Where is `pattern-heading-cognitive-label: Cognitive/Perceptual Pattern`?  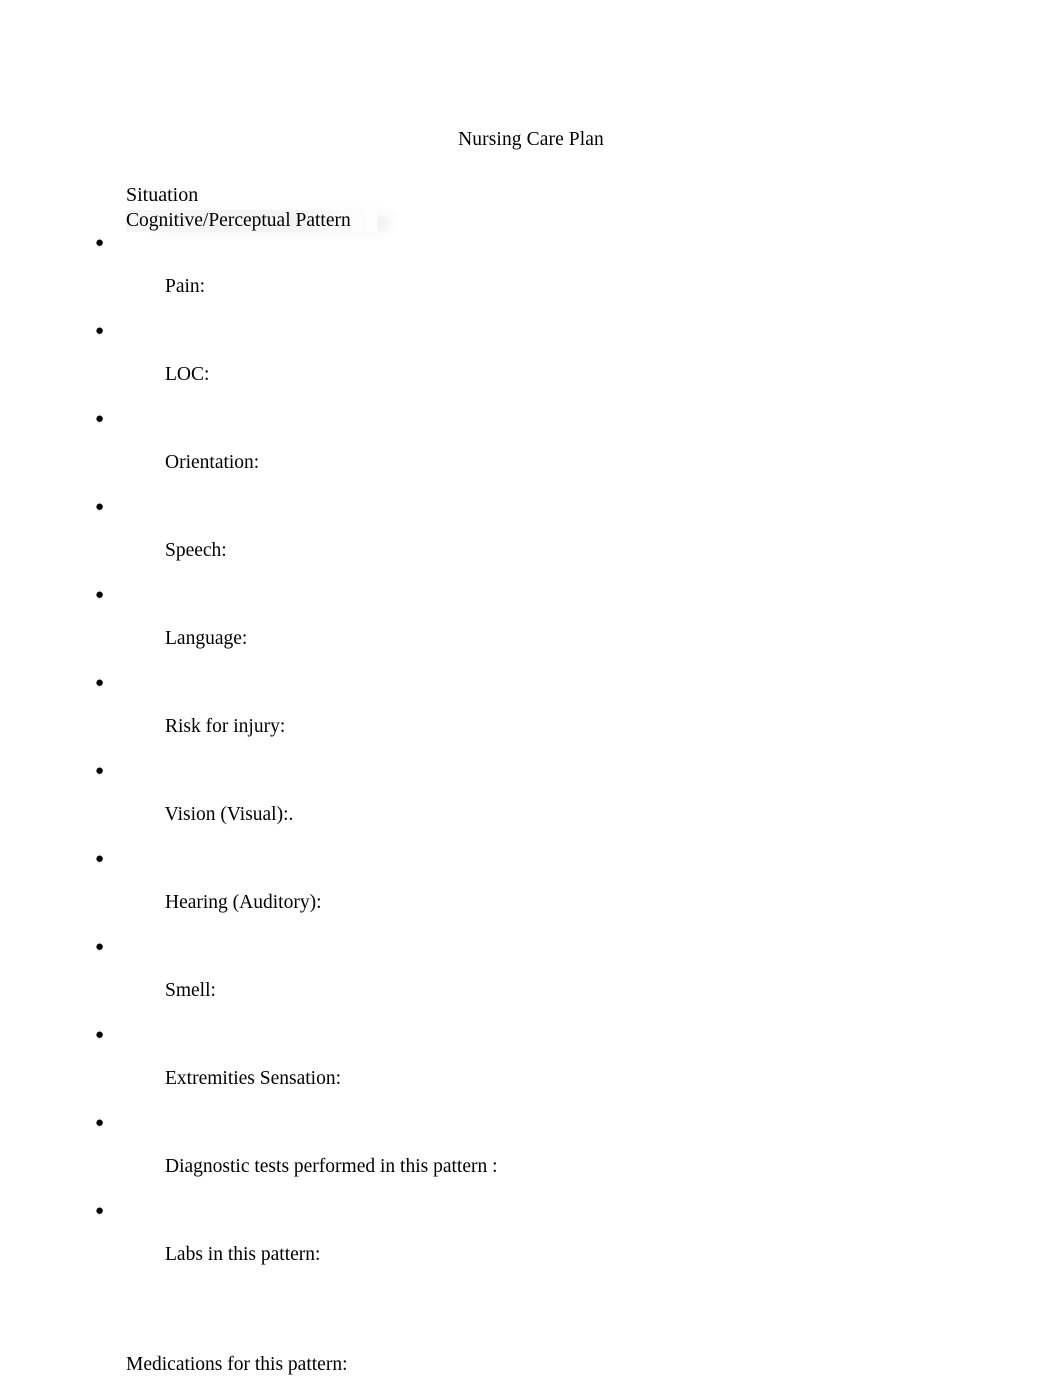
pattern-heading-cognitive-label: Cognitive/Perceptual Pattern is located at coordinates (251, 221).